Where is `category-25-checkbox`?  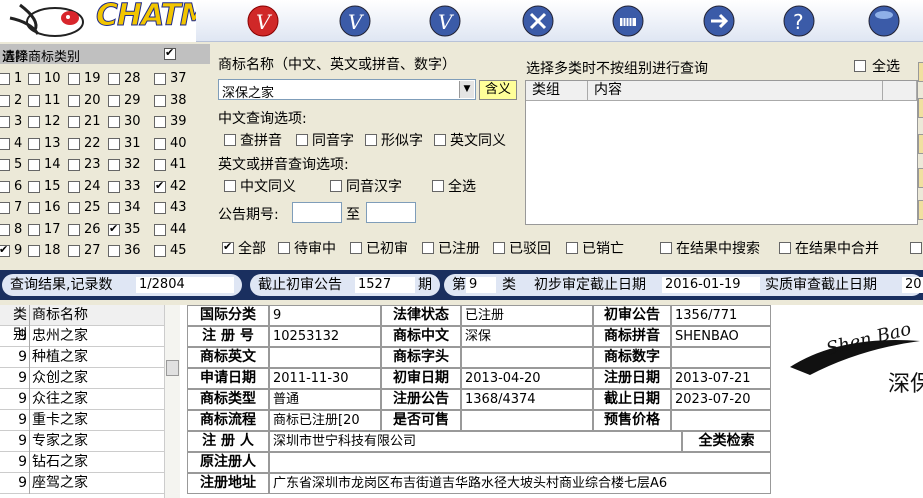 category-25-checkbox is located at coordinates (74, 208).